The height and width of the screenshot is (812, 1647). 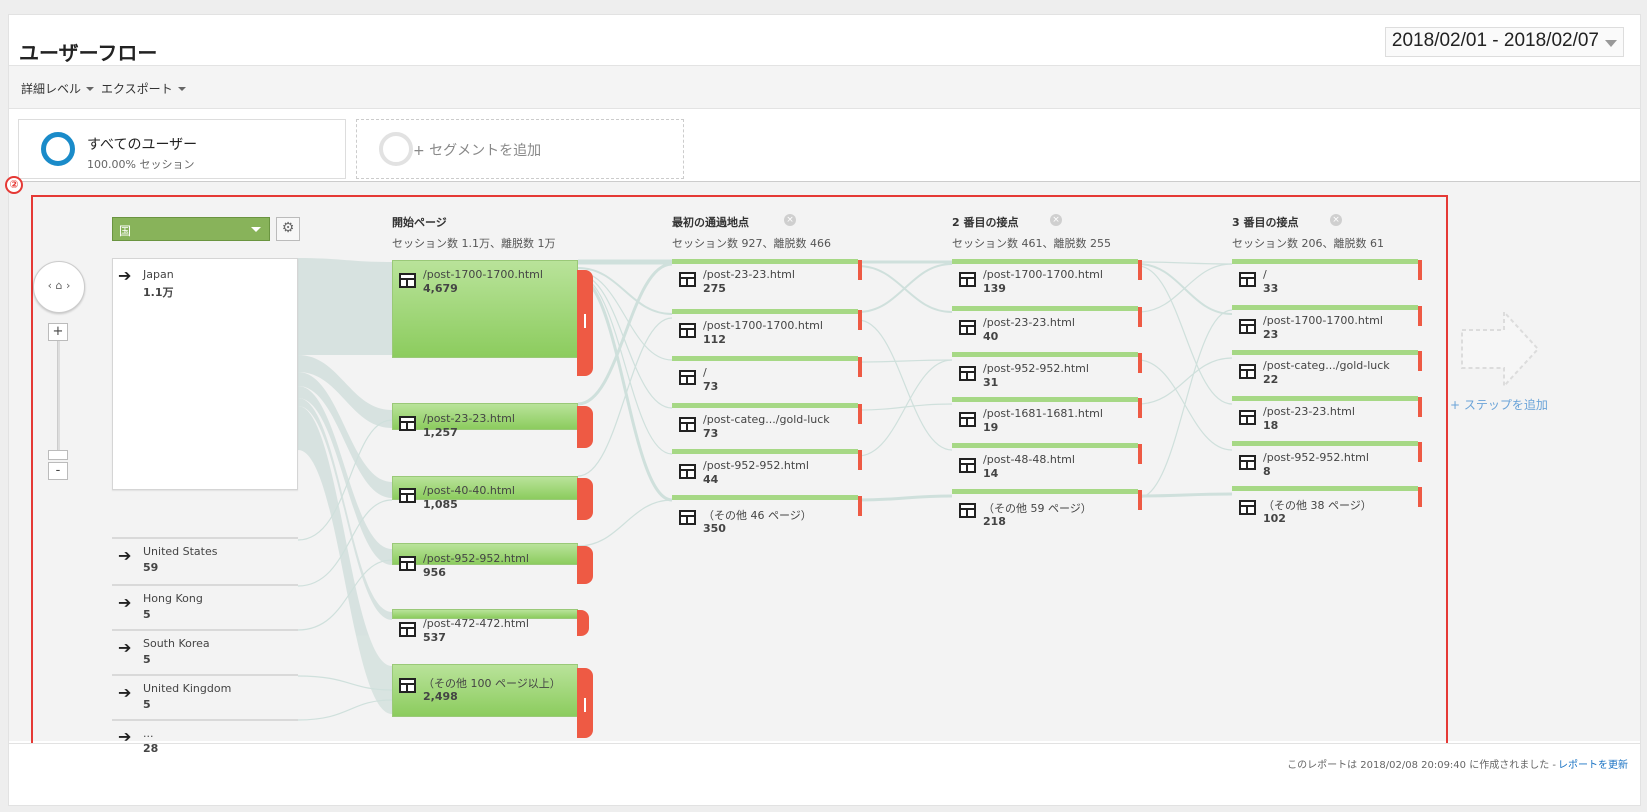 I want to click on step1-value: 44, so click(x=711, y=479).